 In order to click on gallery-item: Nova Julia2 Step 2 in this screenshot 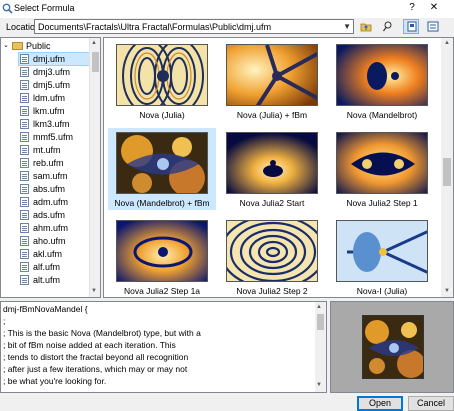, I will do `click(272, 256)`.